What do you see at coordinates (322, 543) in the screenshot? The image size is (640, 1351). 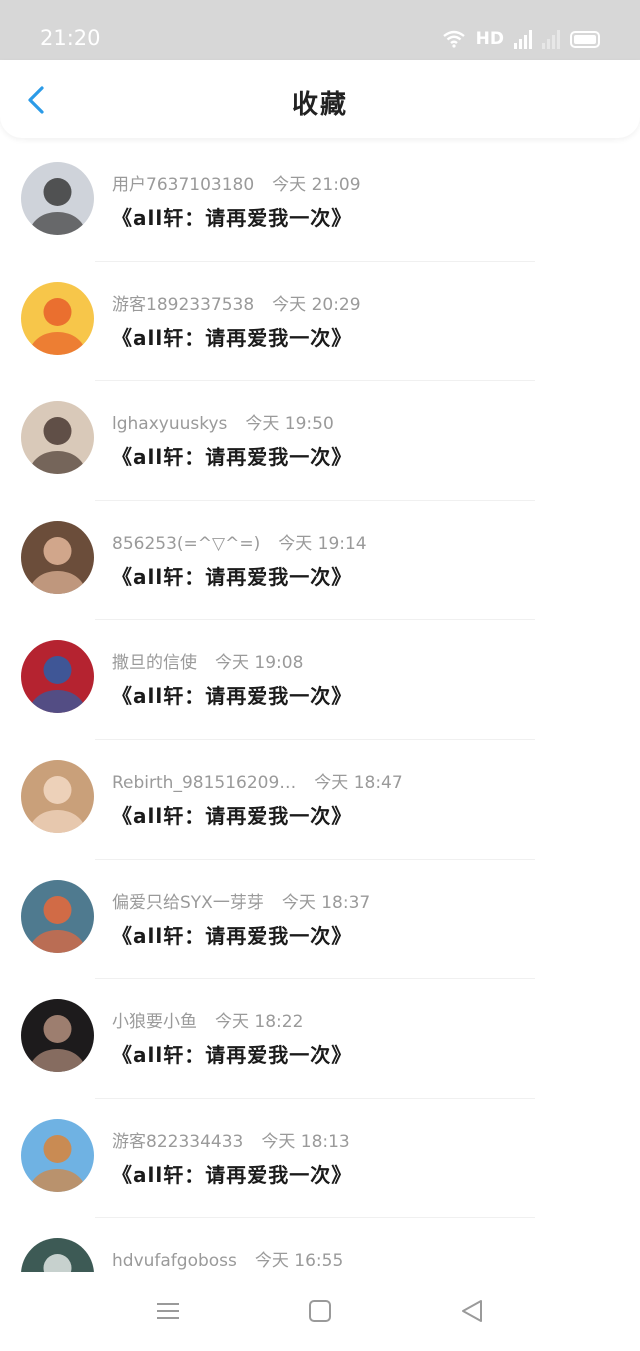 I see `timestamp: 今天 19:14` at bounding box center [322, 543].